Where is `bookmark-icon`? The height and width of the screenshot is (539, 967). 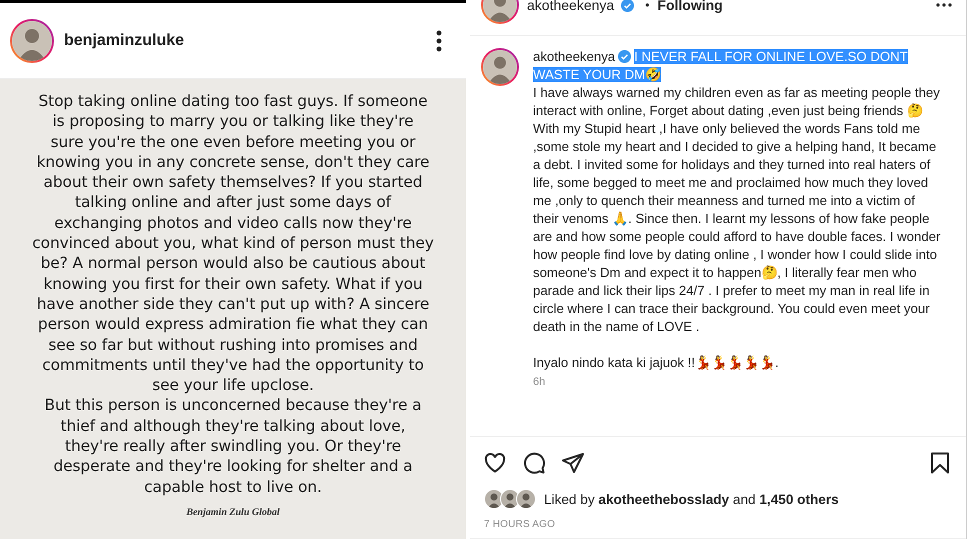 bookmark-icon is located at coordinates (940, 463).